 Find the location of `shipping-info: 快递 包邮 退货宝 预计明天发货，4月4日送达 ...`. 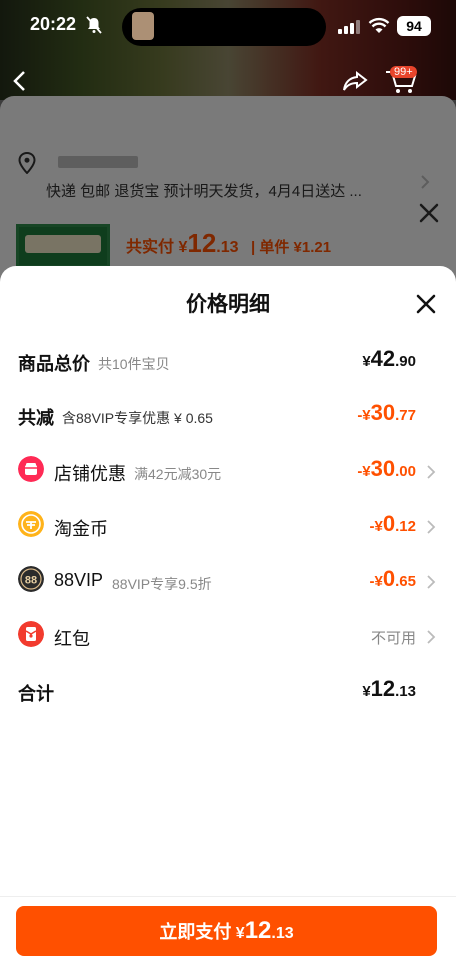

shipping-info: 快递 包邮 退货宝 预计明天发货，4月4日送达 ... is located at coordinates (204, 191).